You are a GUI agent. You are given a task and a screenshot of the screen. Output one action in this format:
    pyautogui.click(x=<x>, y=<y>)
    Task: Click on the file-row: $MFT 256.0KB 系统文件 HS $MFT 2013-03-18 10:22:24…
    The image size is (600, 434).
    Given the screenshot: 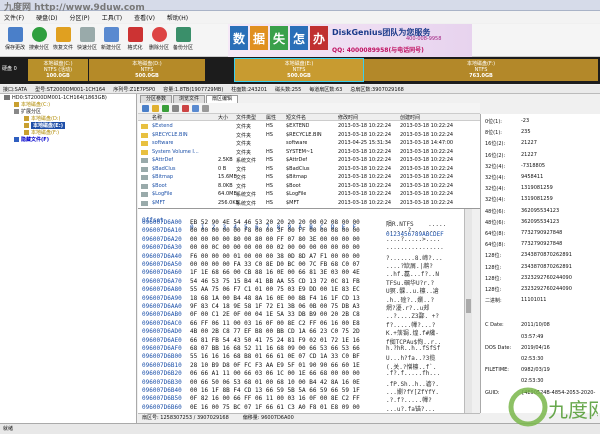 What is the action you would take?
    pyautogui.click(x=309, y=203)
    